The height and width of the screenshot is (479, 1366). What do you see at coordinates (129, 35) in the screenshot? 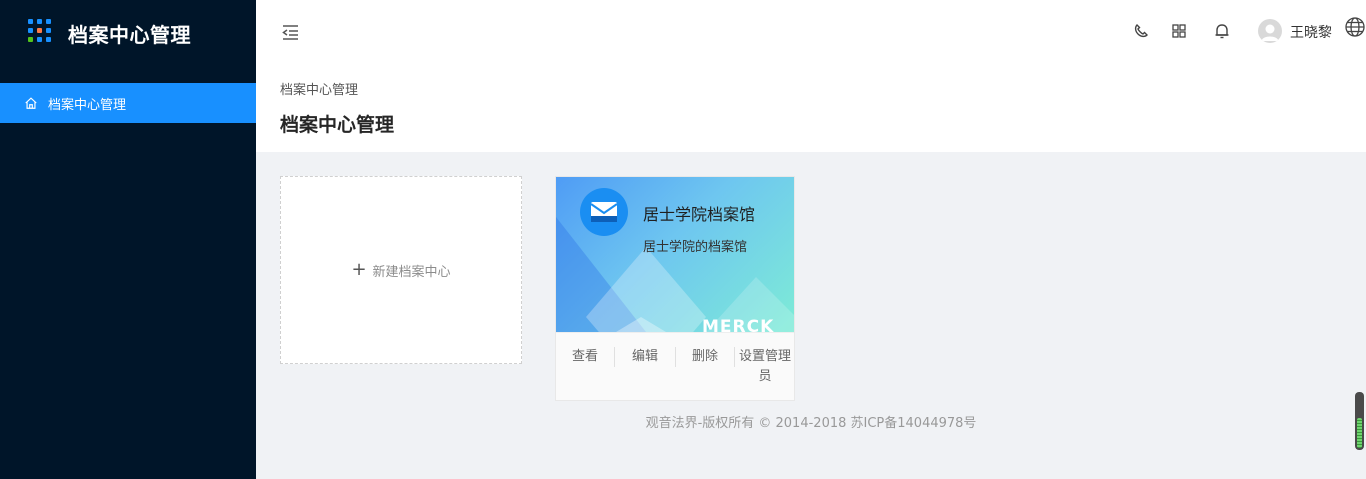
I see `brand-title: 档案中心管理` at bounding box center [129, 35].